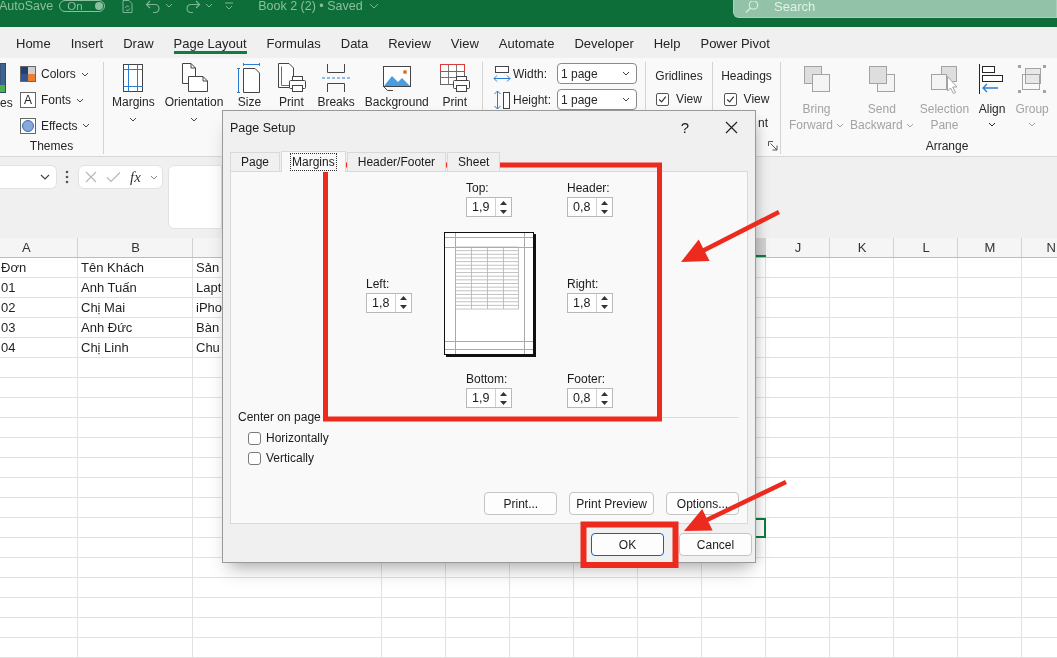  Describe the element at coordinates (627, 544) in the screenshot. I see `dialog-button: OK` at that location.